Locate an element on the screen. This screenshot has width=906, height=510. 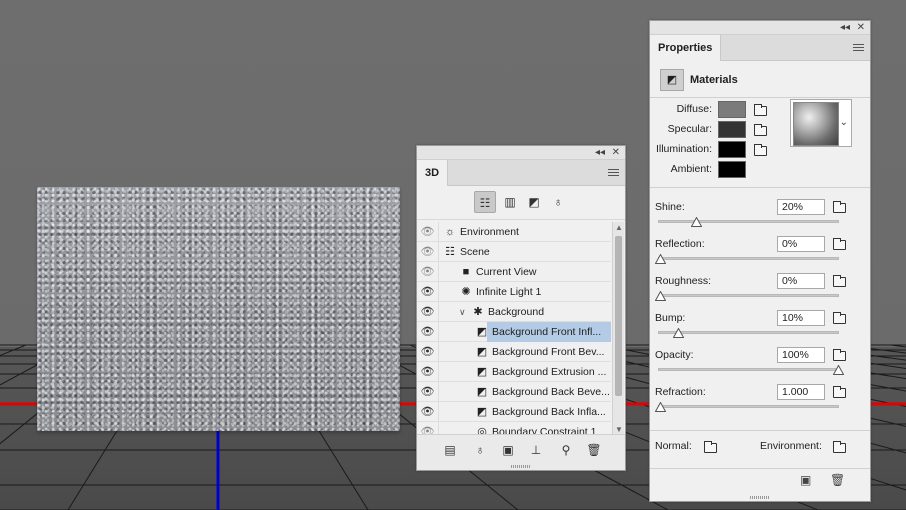
tab-3d: 3D is located at coordinates (433, 173).